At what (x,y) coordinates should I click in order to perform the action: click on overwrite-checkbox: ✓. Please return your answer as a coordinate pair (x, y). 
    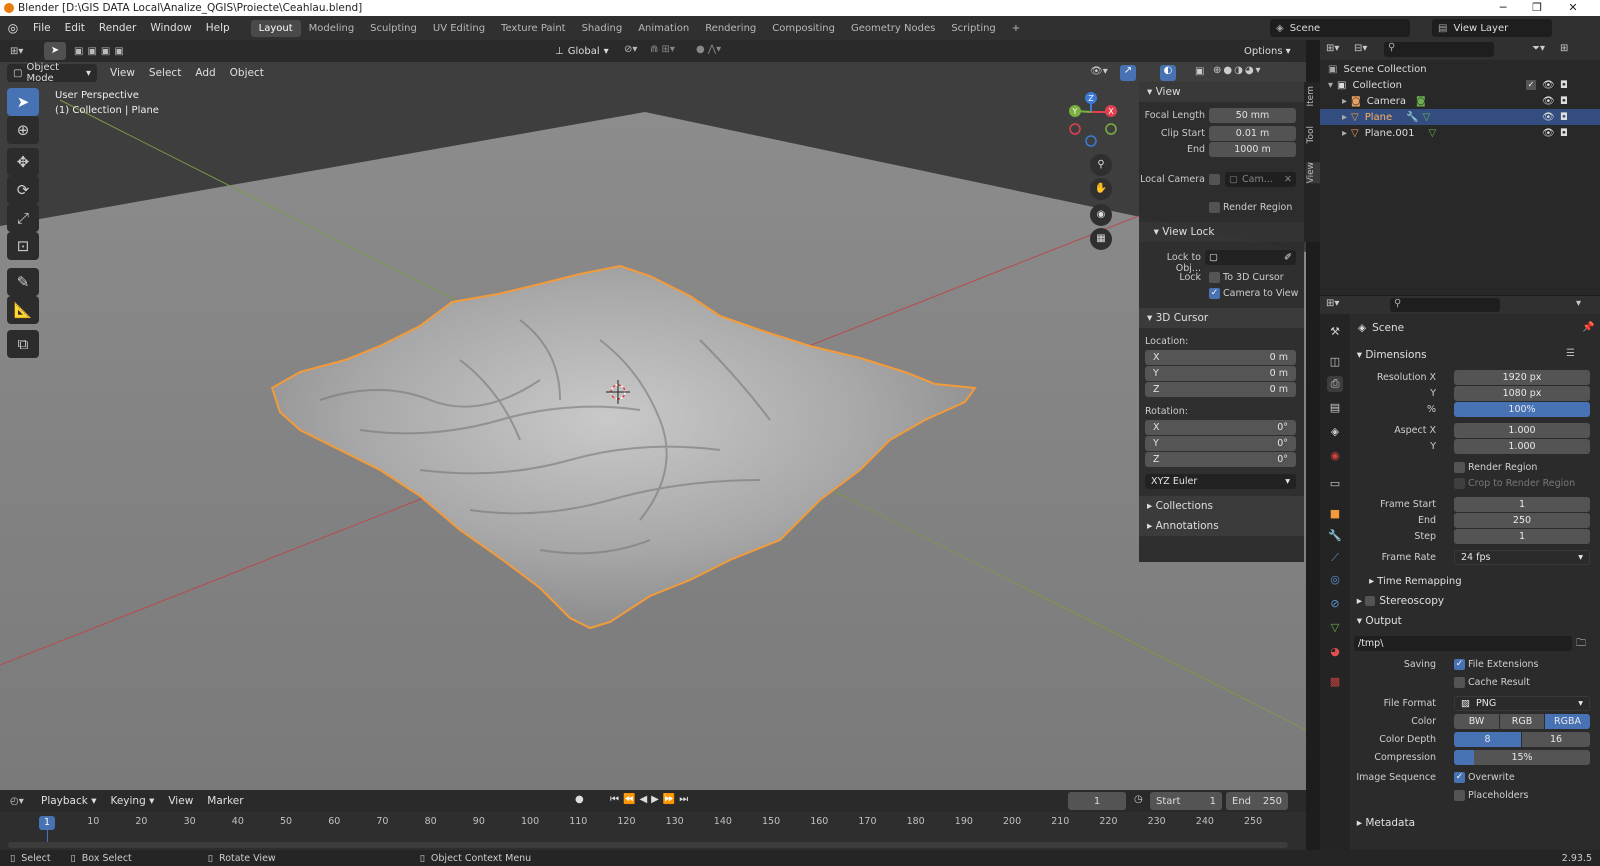
    Looking at the image, I should click on (1459, 777).